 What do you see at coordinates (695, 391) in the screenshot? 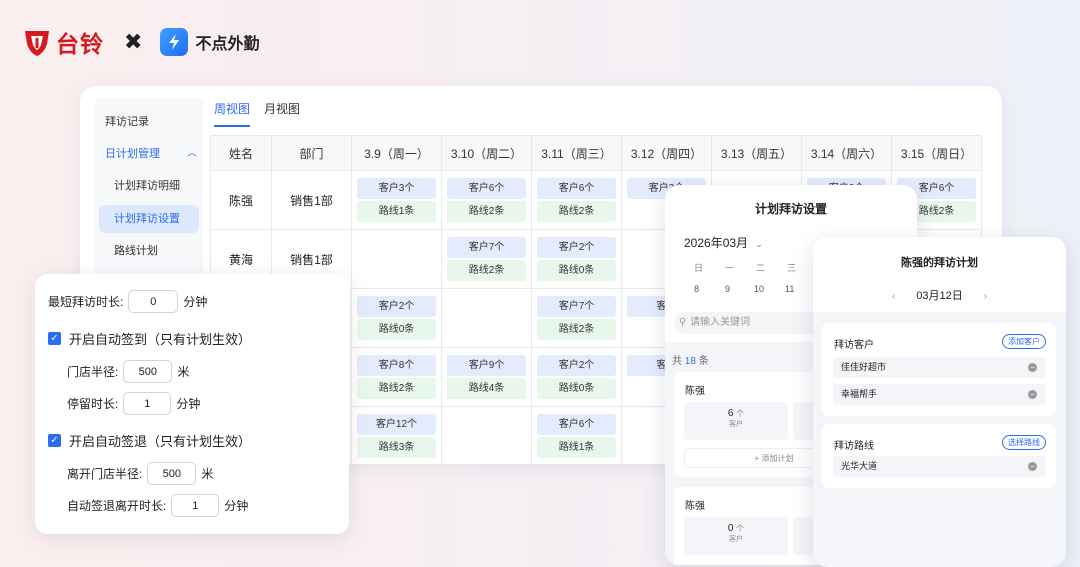
I see `employee-name: 陈强` at bounding box center [695, 391].